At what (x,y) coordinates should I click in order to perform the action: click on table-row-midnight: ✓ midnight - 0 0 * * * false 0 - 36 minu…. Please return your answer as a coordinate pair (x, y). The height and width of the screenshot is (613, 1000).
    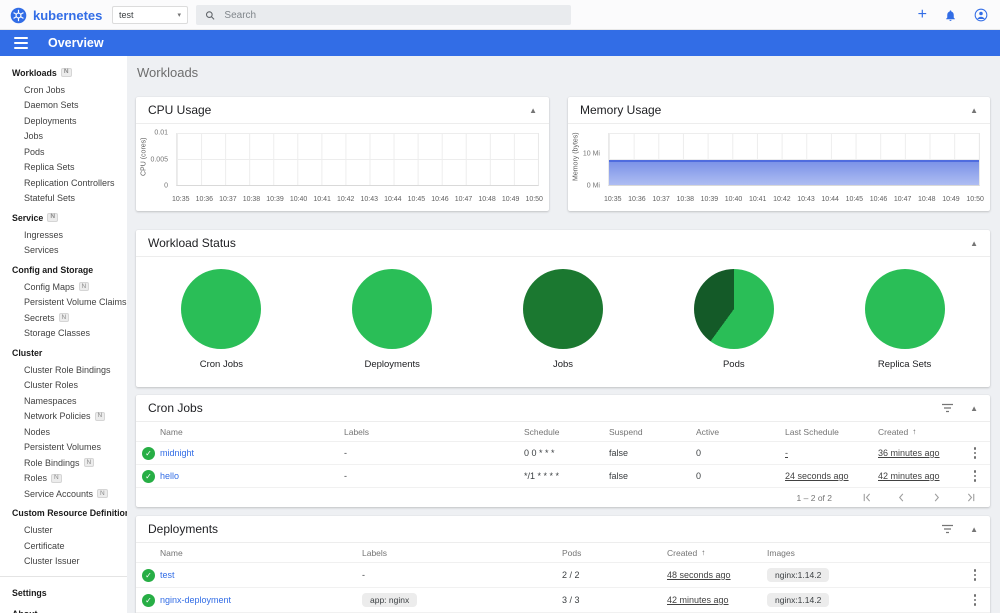
    Looking at the image, I should click on (563, 453).